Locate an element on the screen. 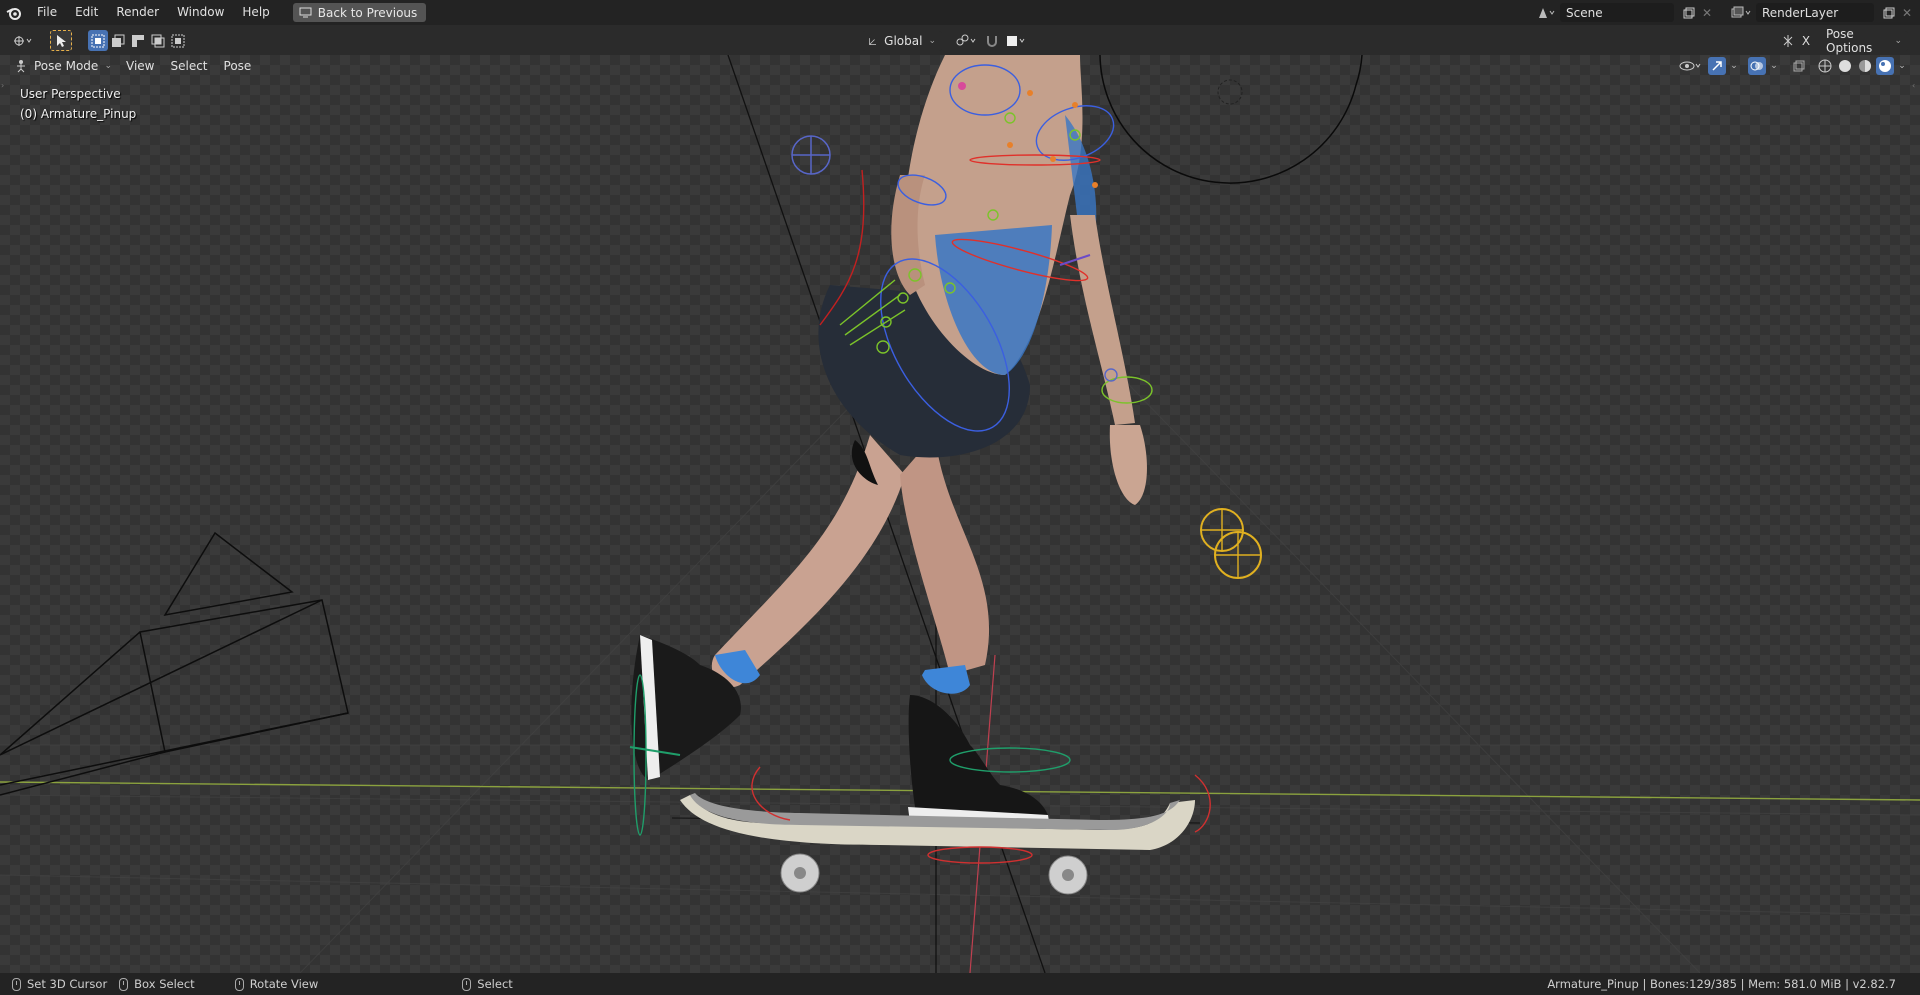 Image resolution: width=1920 pixels, height=995 pixels. mode-dropdown: Pose Mode ⌄ is located at coordinates (63, 66).